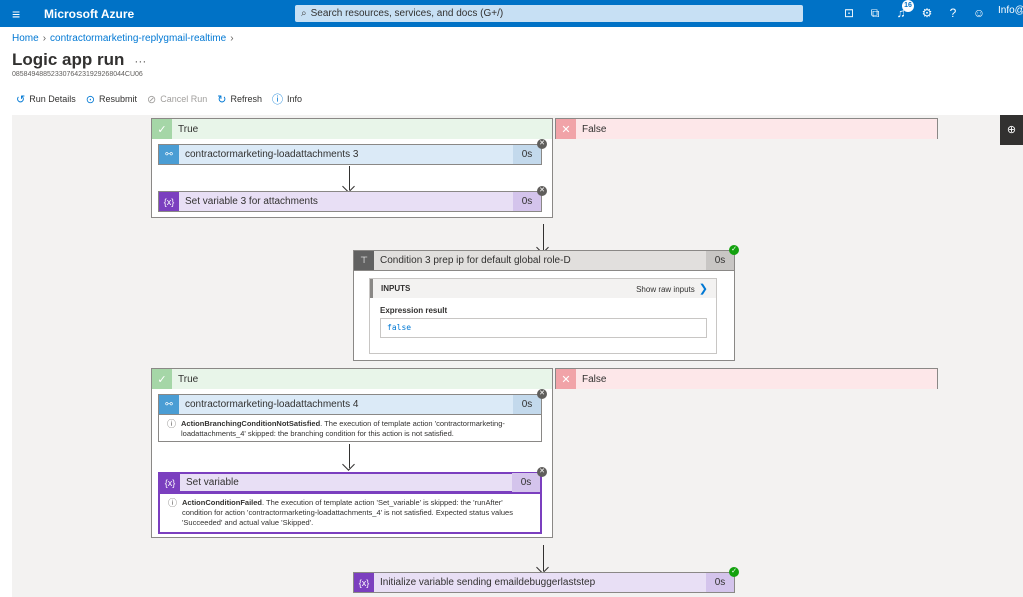 This screenshot has width=1023, height=597. Describe the element at coordinates (16, 14) in the screenshot. I see `hamburger-menu-icon: ≡` at that location.